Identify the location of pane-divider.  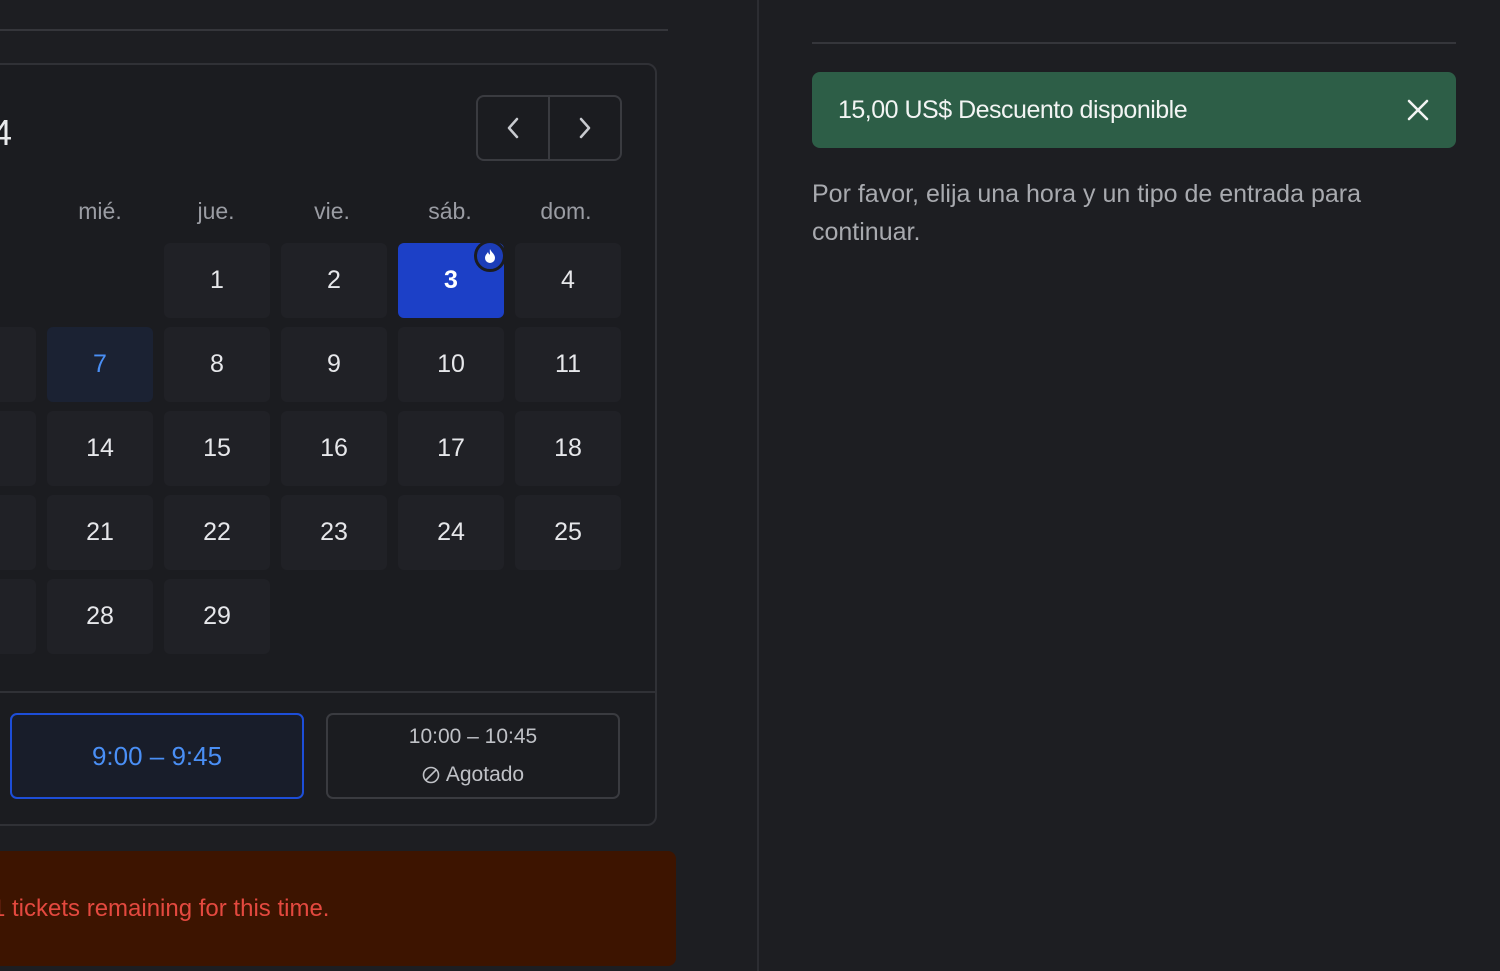
(758, 485).